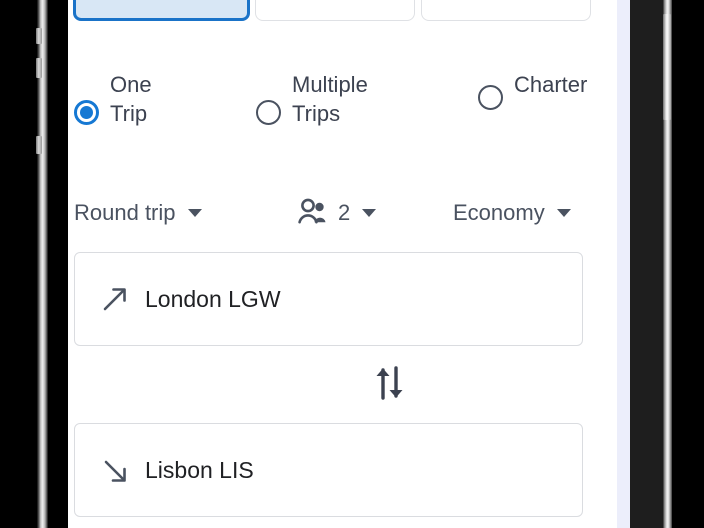  Describe the element at coordinates (125, 212) in the screenshot. I see `trip-mode-value: Round trip` at that location.